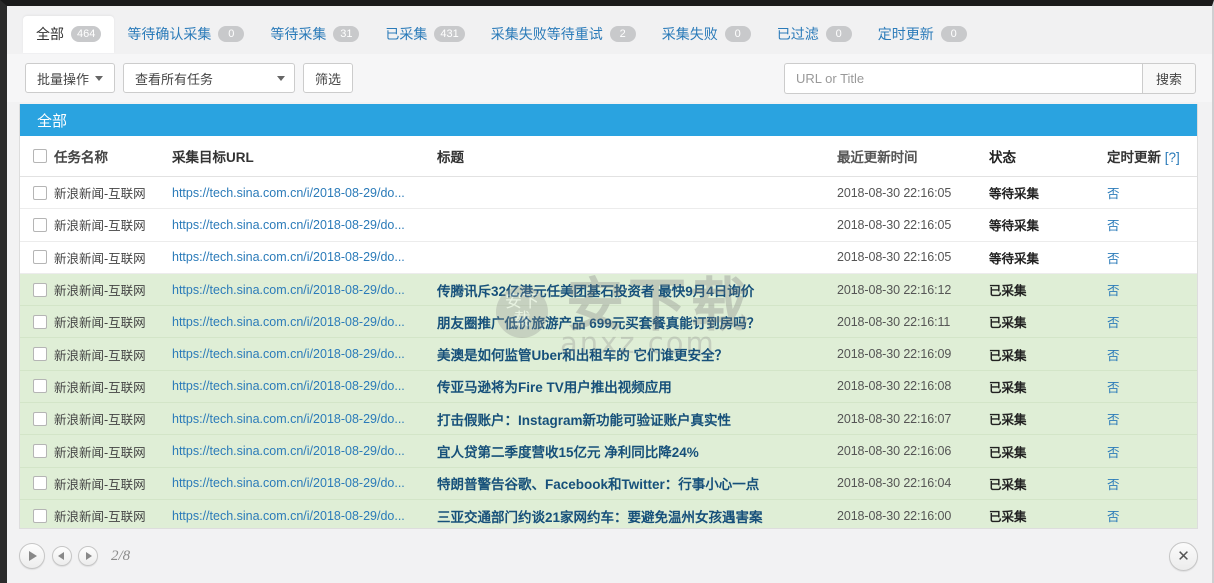 Image resolution: width=1214 pixels, height=583 pixels. I want to click on cell-last-update-text: 2018-08-30 22:16:11, so click(894, 321).